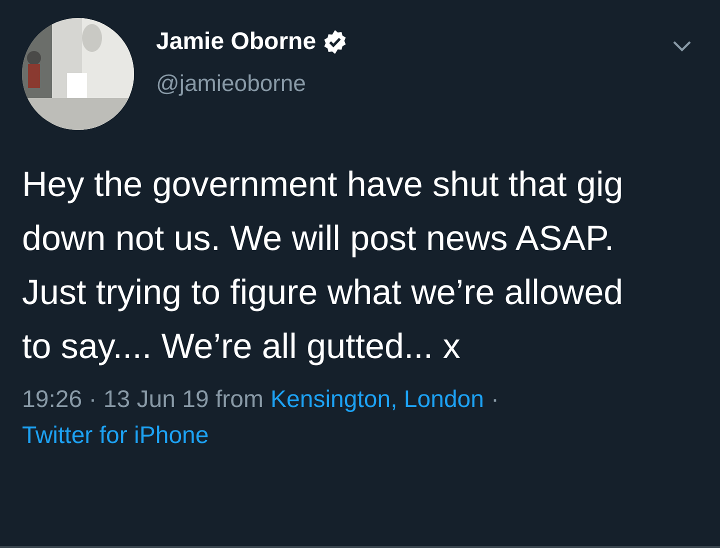 The image size is (720, 548). I want to click on timestamp: 19:26 · 13 Jun 19 from, so click(143, 400).